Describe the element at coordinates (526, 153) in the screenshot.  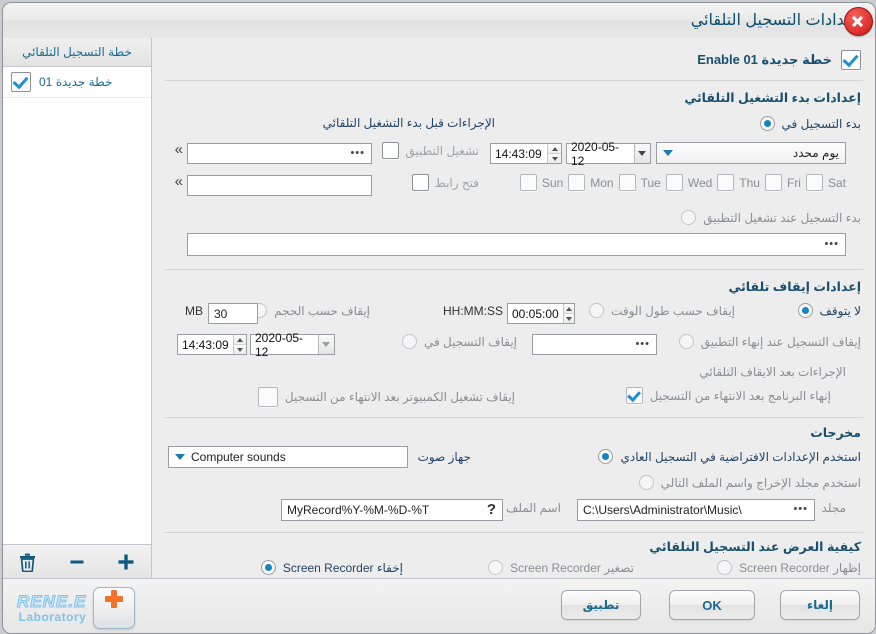
I see `start-time-spinner: 14:43:09` at that location.